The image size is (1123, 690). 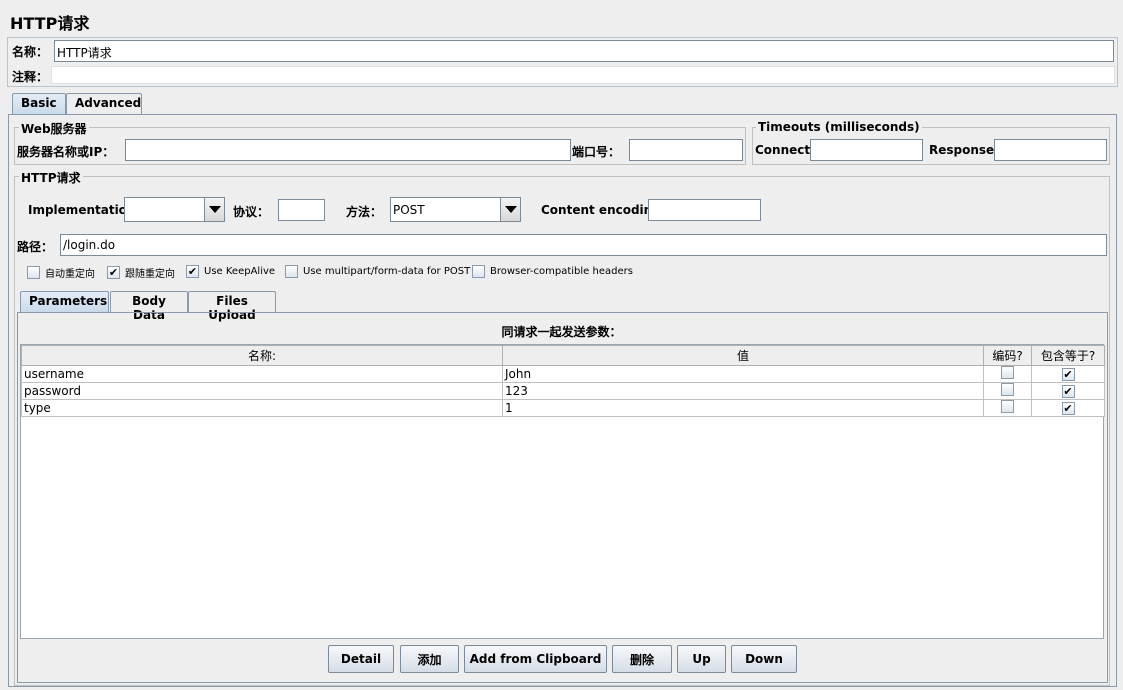 I want to click on param-name-cell: password, so click(x=262, y=391).